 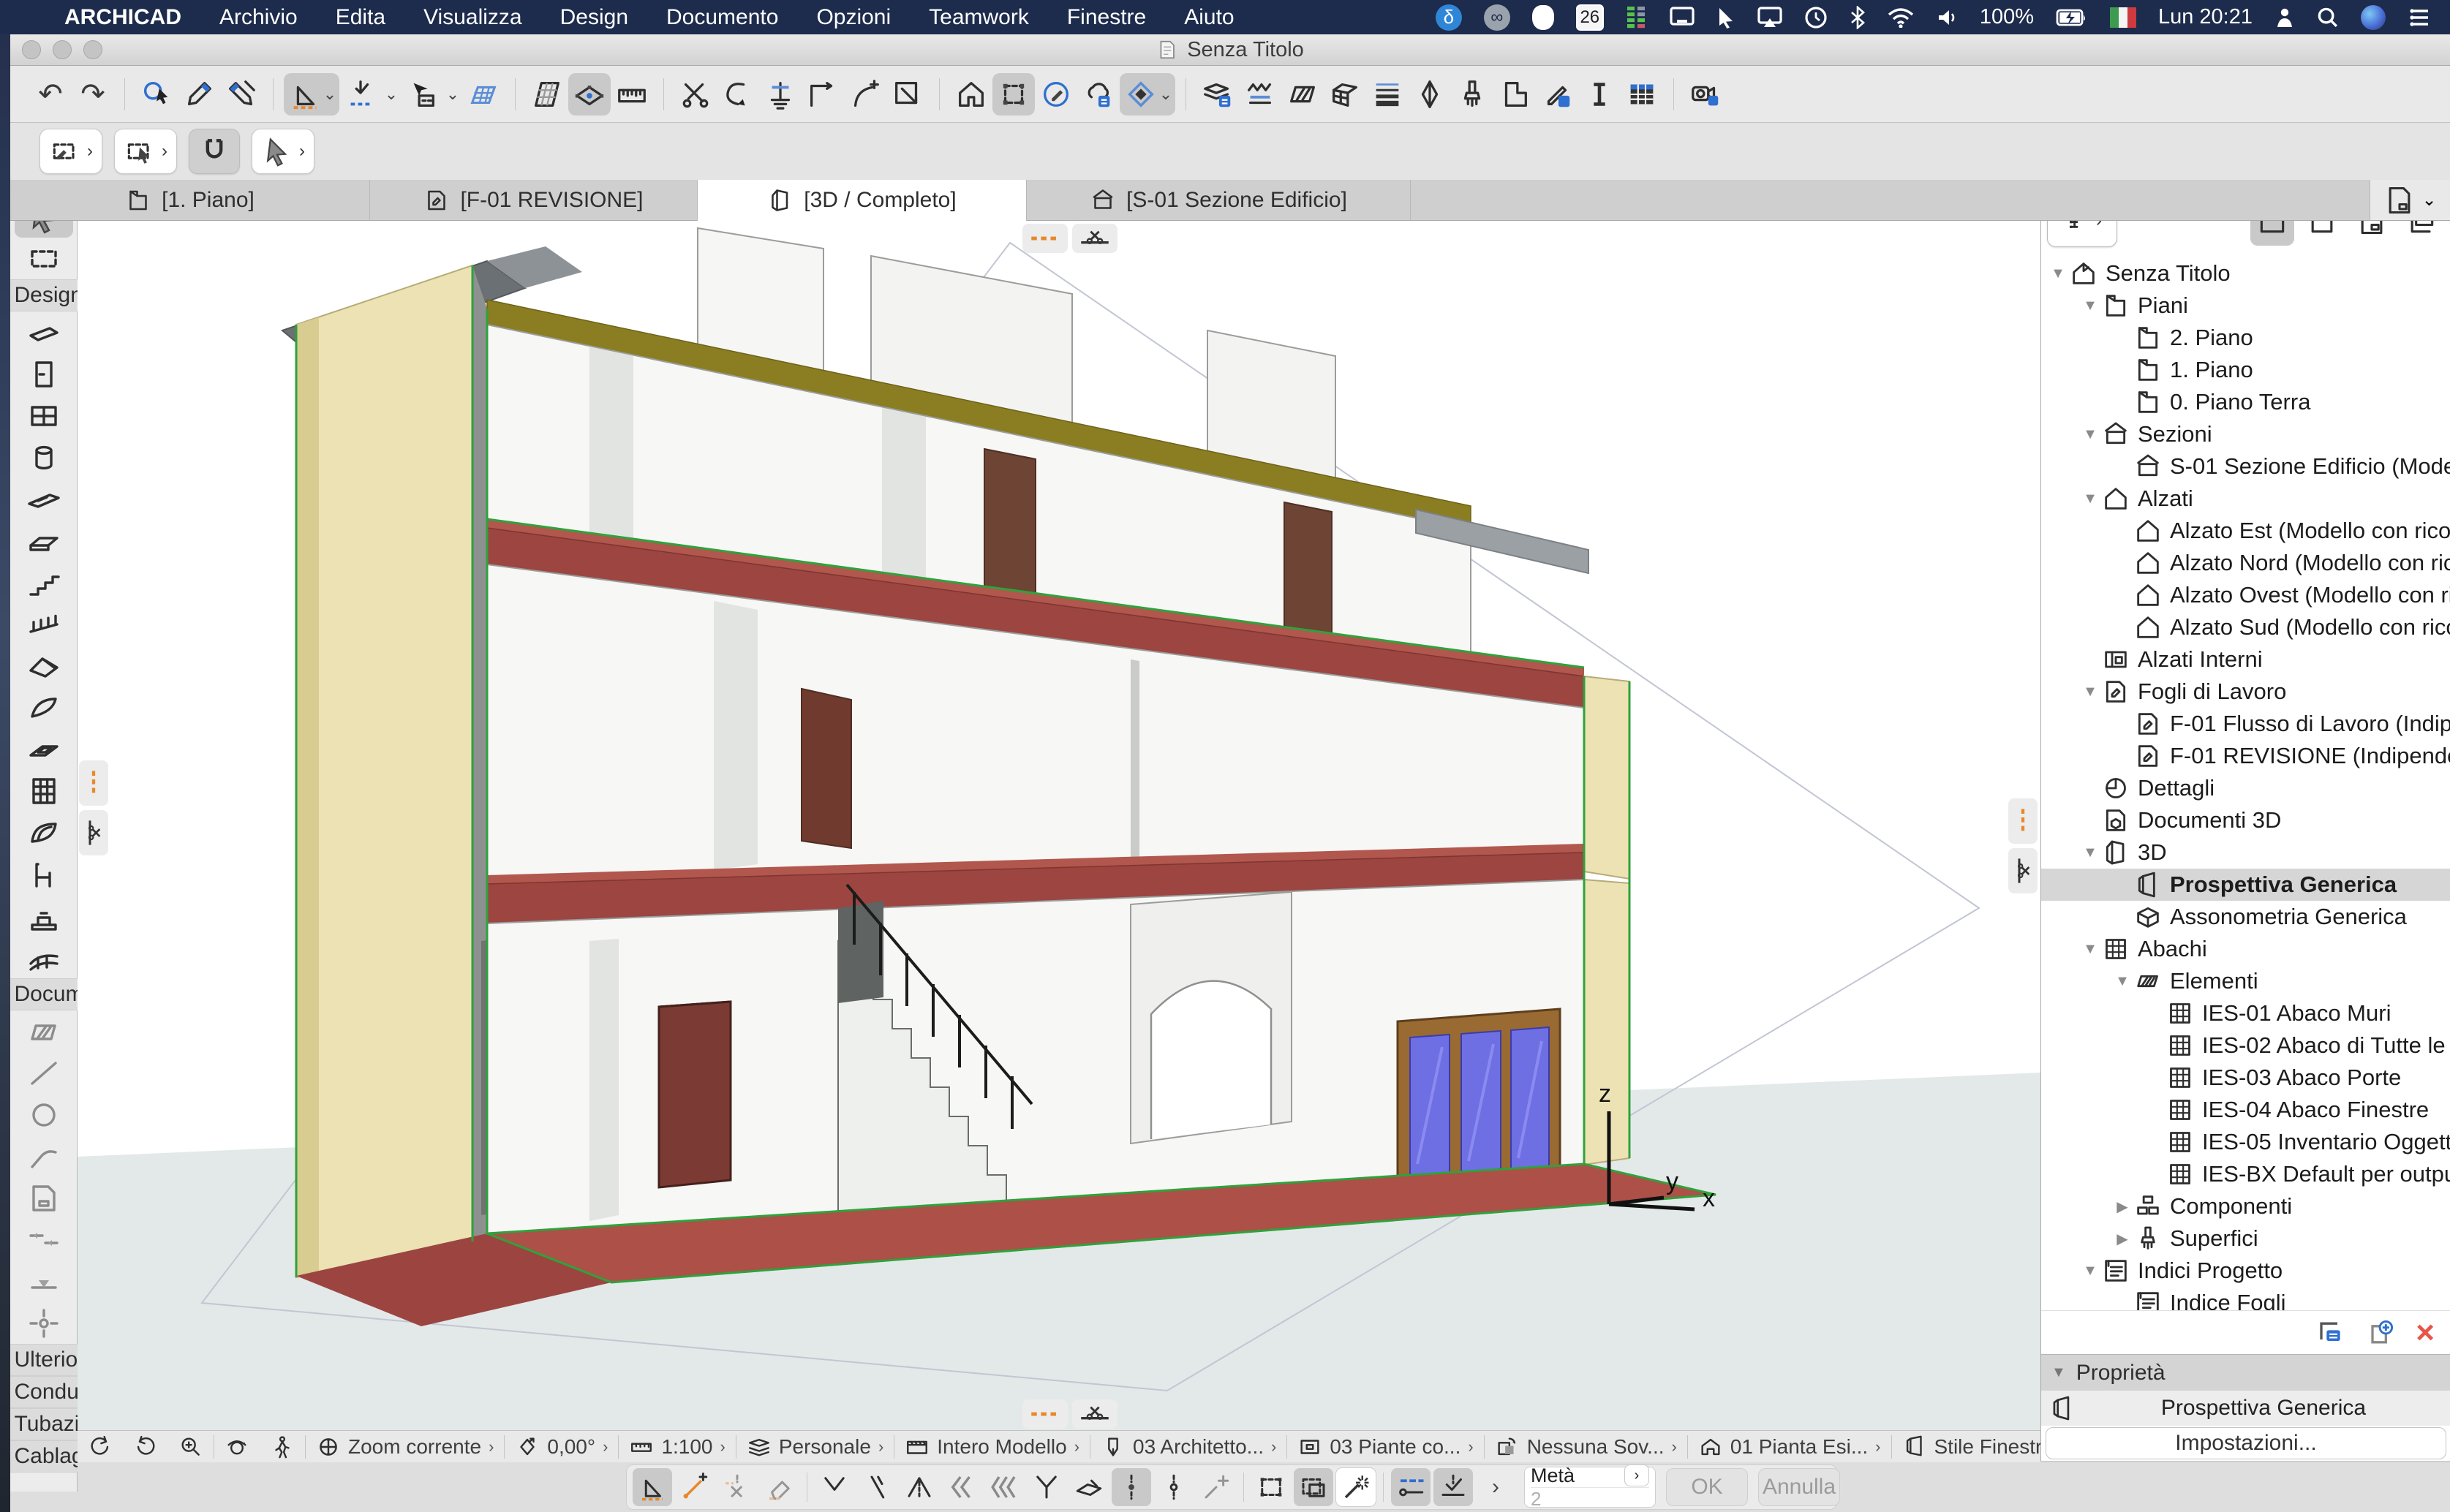 I want to click on tree-item-0-piano-terra: 0. Piano Terra, so click(x=2245, y=402).